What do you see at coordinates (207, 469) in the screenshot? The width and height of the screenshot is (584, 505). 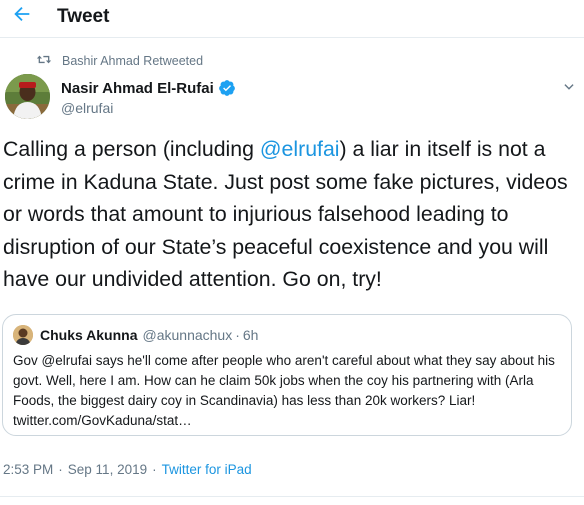 I see `tweet-source-link: Twitter for iPad` at bounding box center [207, 469].